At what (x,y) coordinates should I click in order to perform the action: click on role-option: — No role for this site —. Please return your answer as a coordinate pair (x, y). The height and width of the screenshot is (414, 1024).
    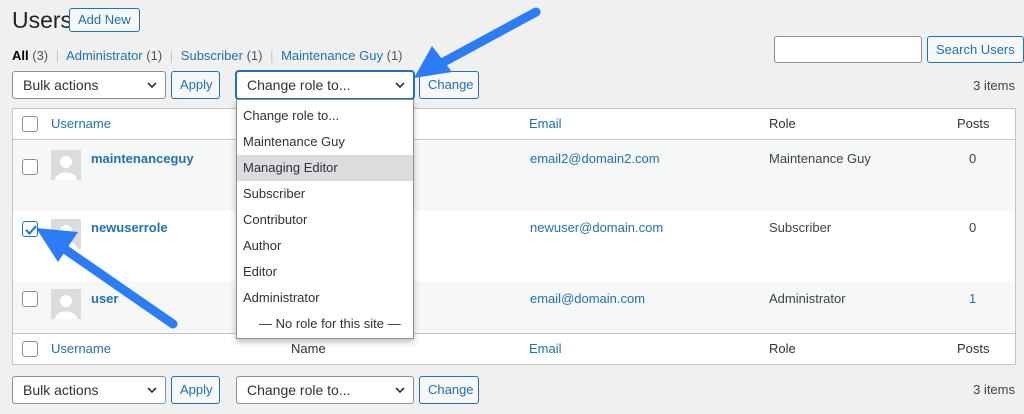
    Looking at the image, I should click on (325, 324).